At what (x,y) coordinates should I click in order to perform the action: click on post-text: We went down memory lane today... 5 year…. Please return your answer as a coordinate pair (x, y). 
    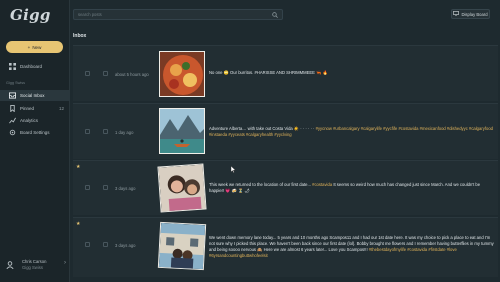
    Looking at the image, I should click on (351, 247).